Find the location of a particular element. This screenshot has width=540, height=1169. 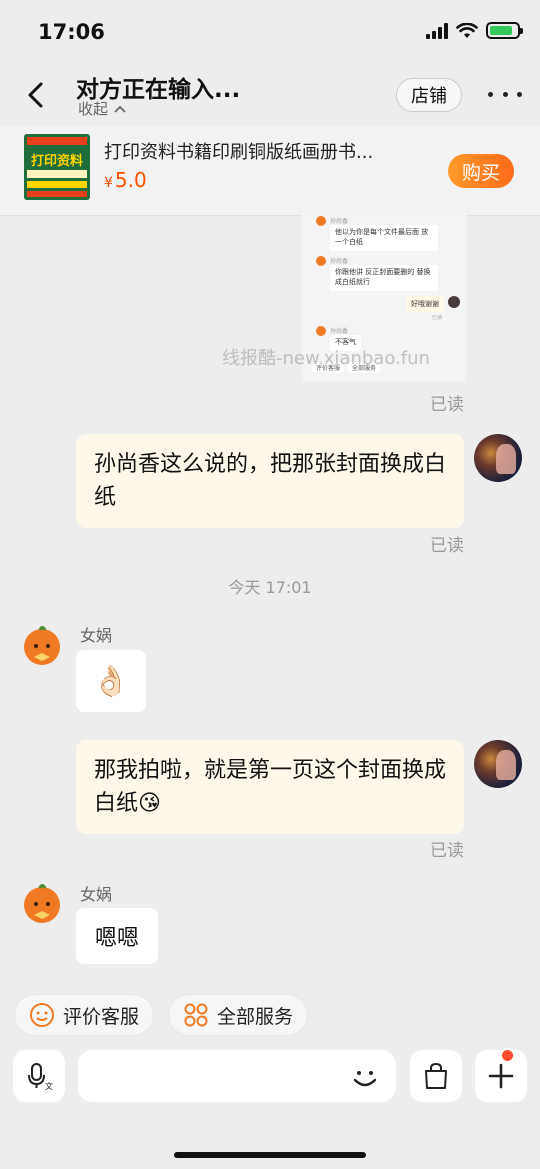

all-services-button: 全部服务 is located at coordinates (238, 1015).